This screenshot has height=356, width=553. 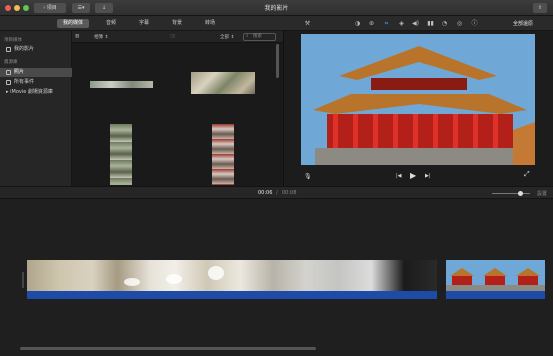 I want to click on sidebar-item-label: 我的影片, so click(x=24, y=49).